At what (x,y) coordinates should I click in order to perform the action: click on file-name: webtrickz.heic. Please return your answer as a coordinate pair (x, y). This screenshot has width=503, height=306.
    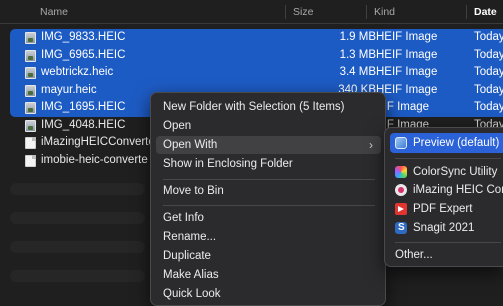
    Looking at the image, I should click on (77, 72).